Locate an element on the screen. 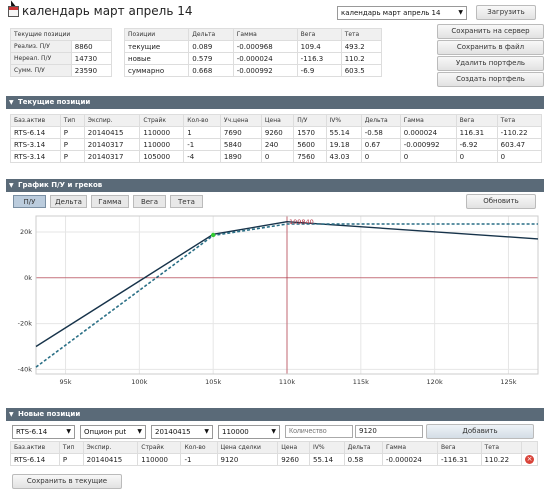 The width and height of the screenshot is (550, 494). section-title: График П/У и греков is located at coordinates (60, 185).